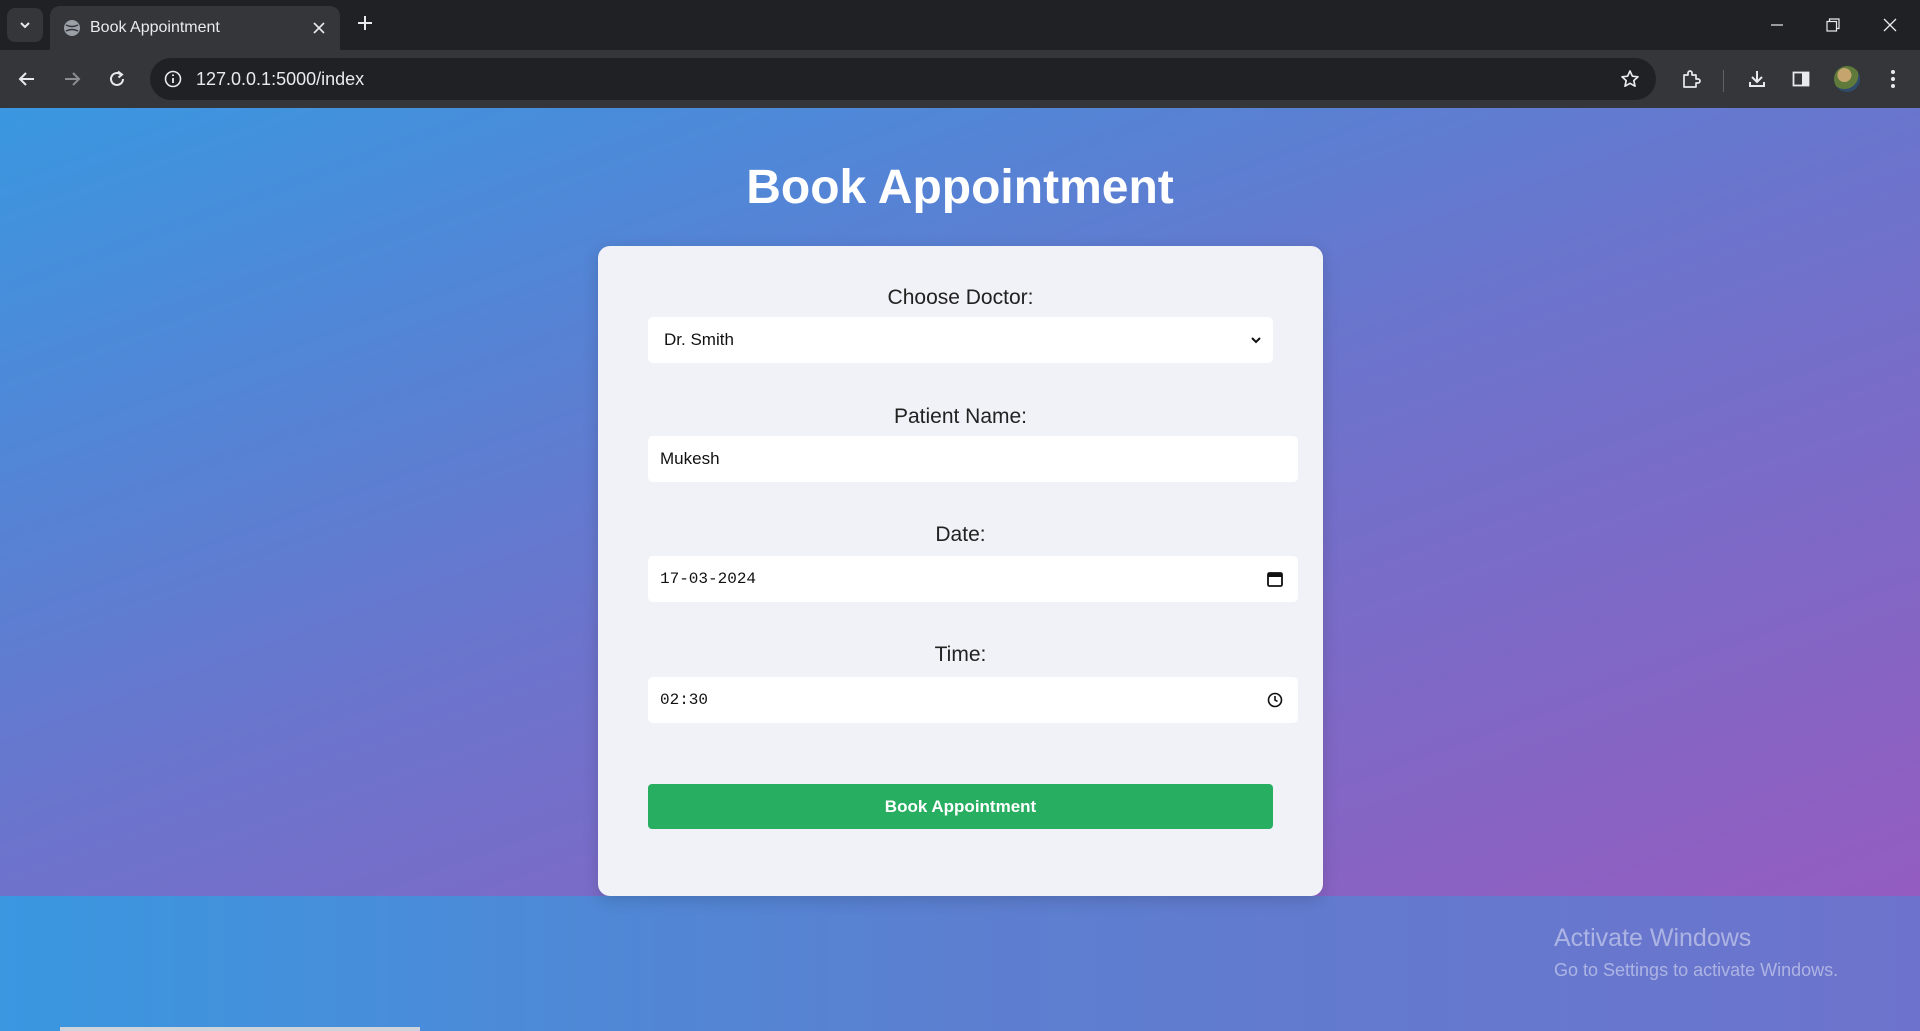 The image size is (1920, 1031). Describe the element at coordinates (960, 534) in the screenshot. I see `date-label: Date:` at that location.